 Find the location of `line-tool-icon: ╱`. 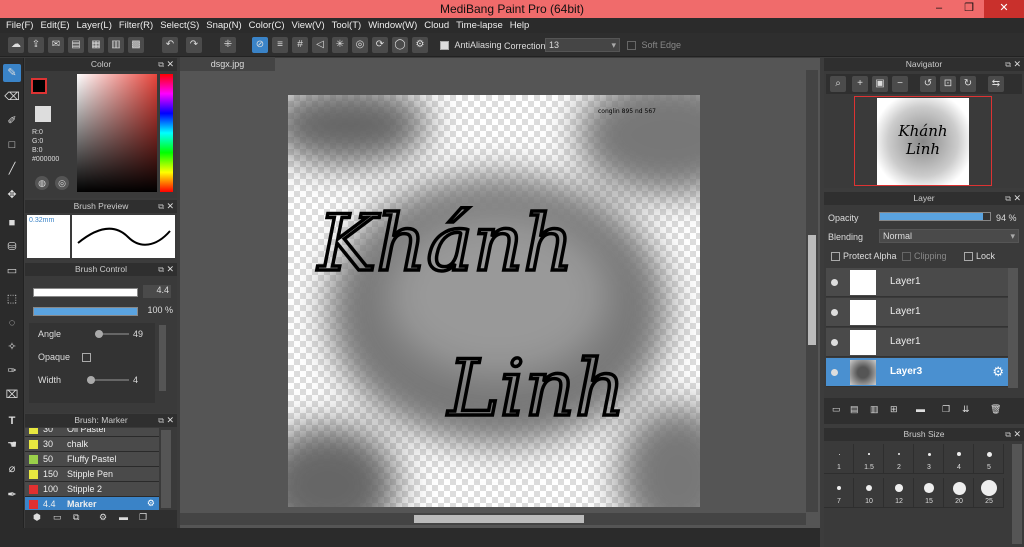

line-tool-icon: ╱ is located at coordinates (12, 169).